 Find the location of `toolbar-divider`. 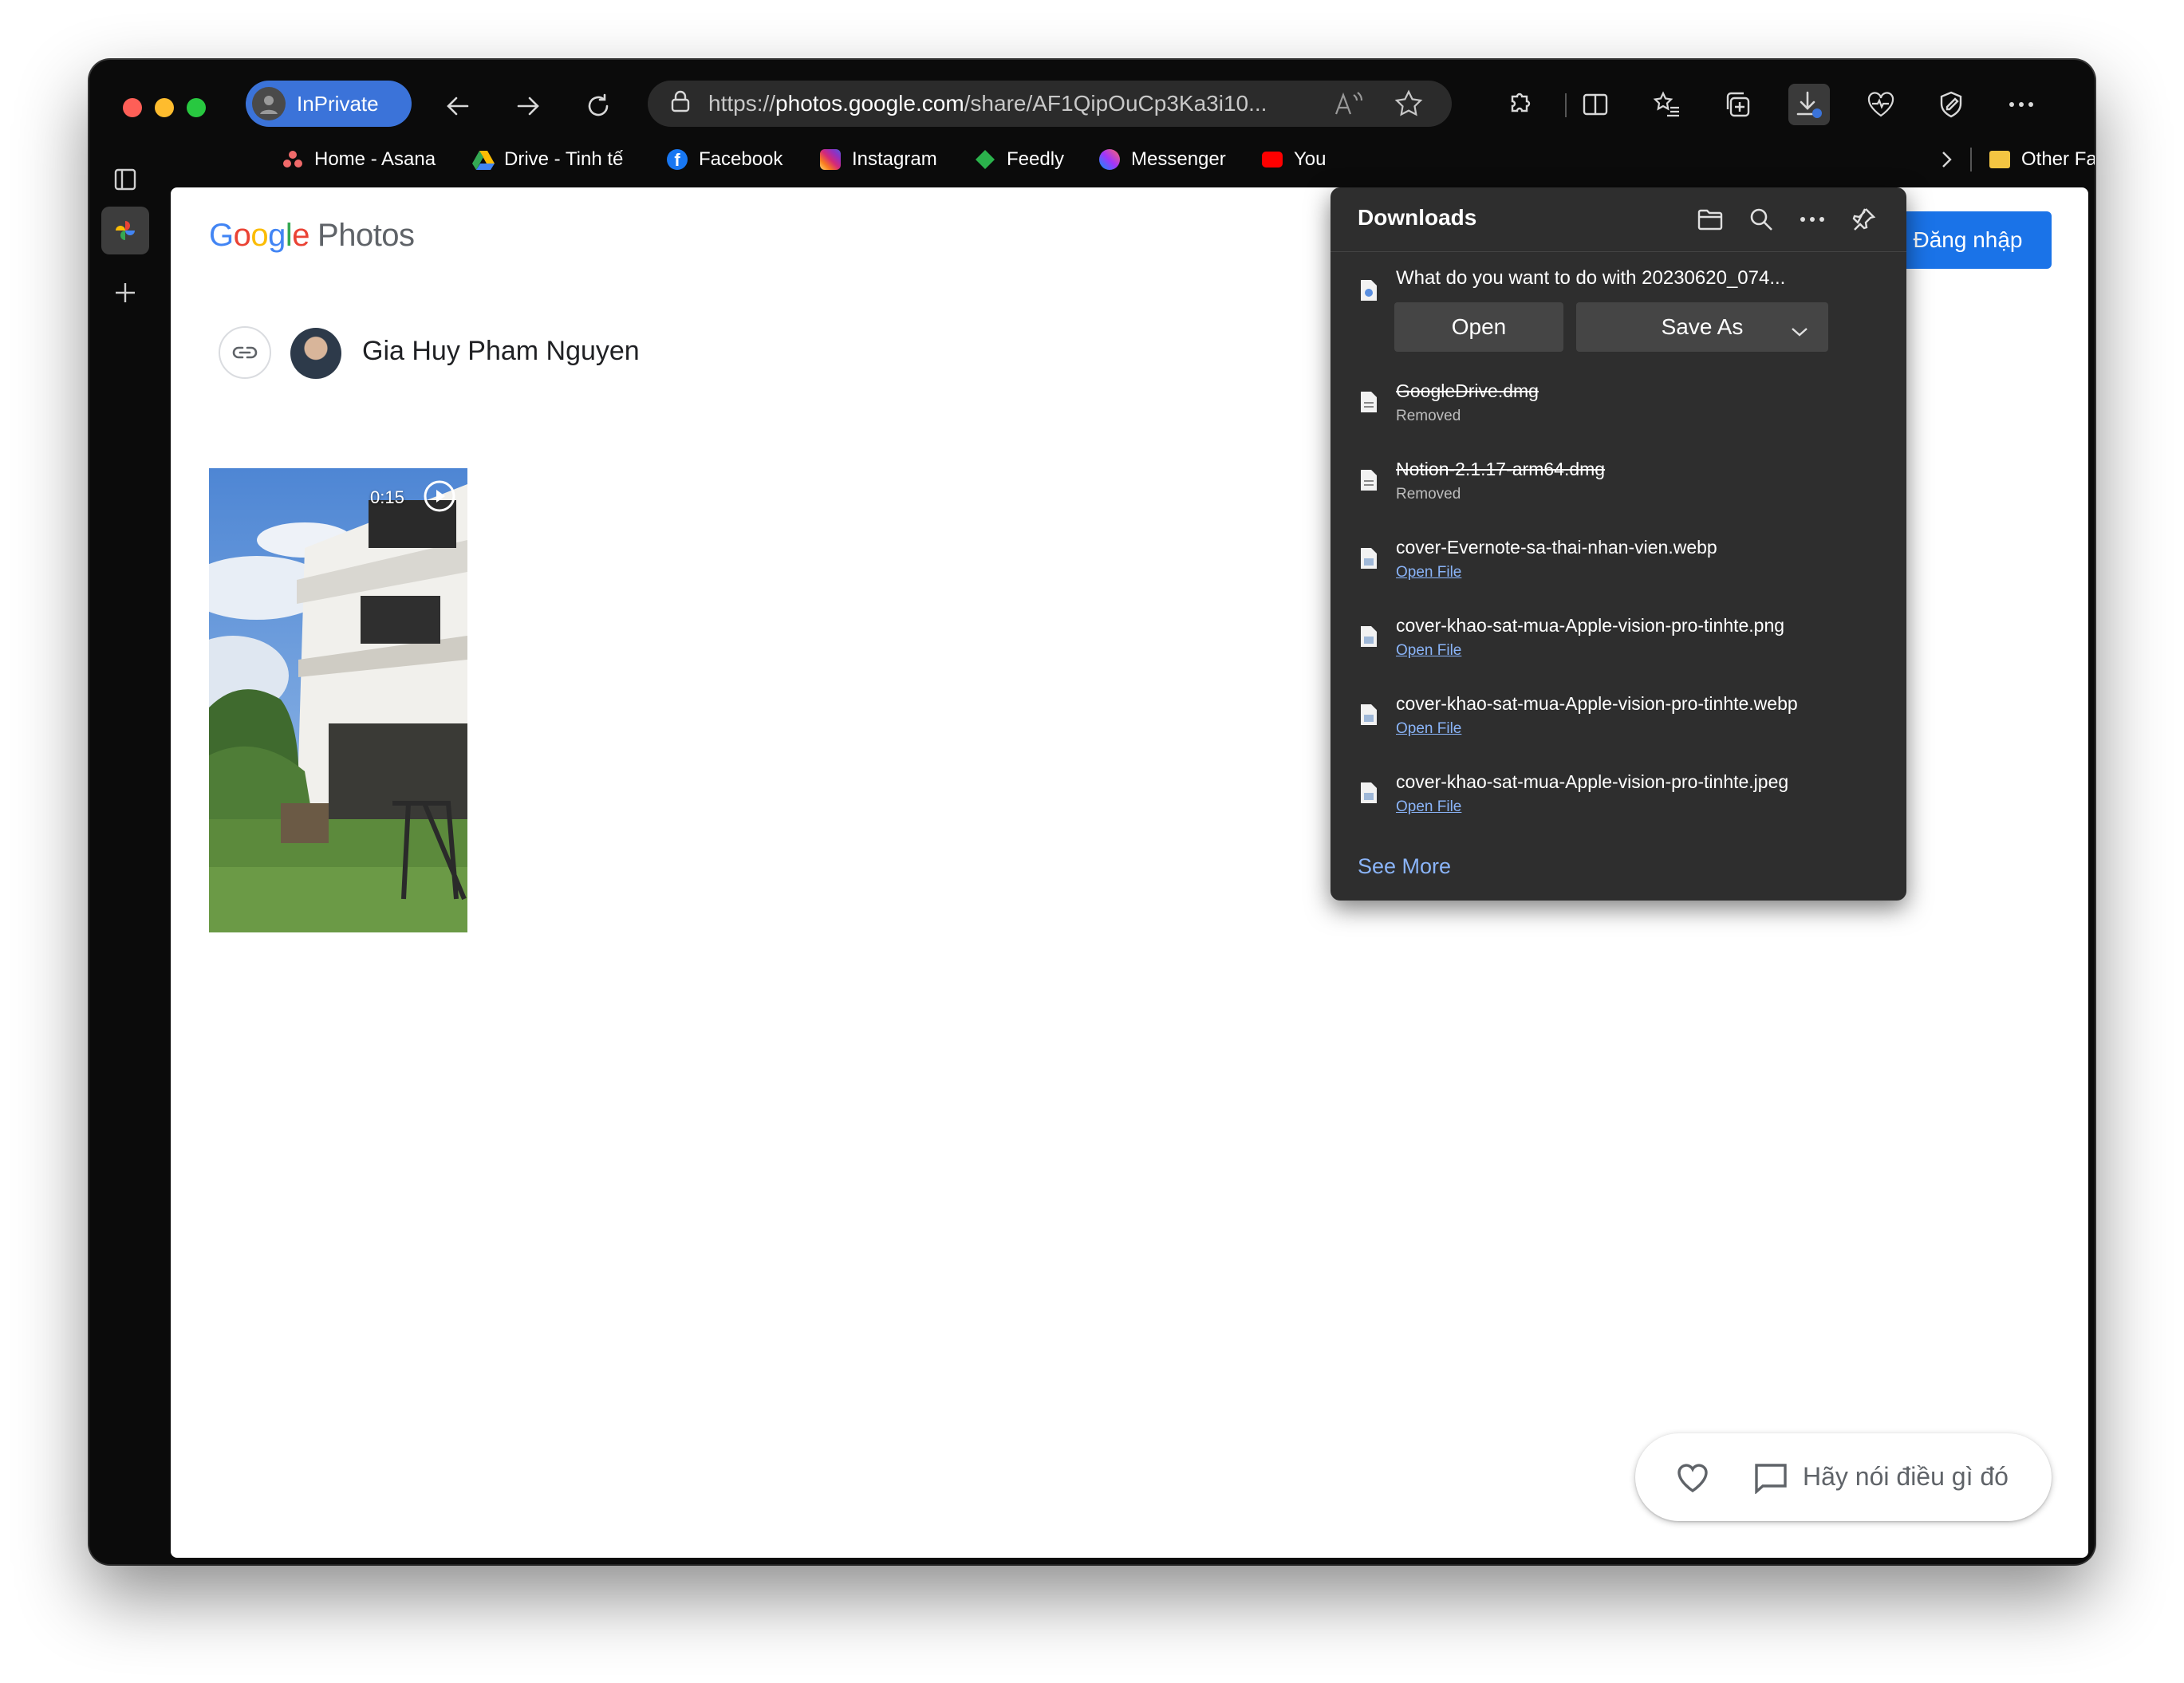

toolbar-divider is located at coordinates (1566, 105).